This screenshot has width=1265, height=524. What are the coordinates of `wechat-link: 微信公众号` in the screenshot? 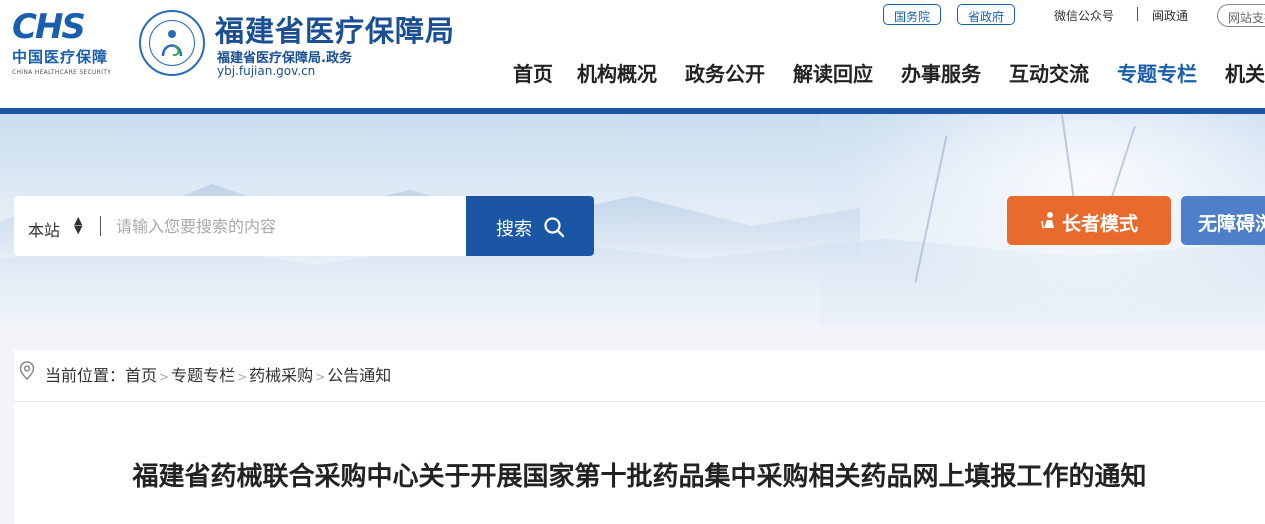 It's located at (1084, 15).